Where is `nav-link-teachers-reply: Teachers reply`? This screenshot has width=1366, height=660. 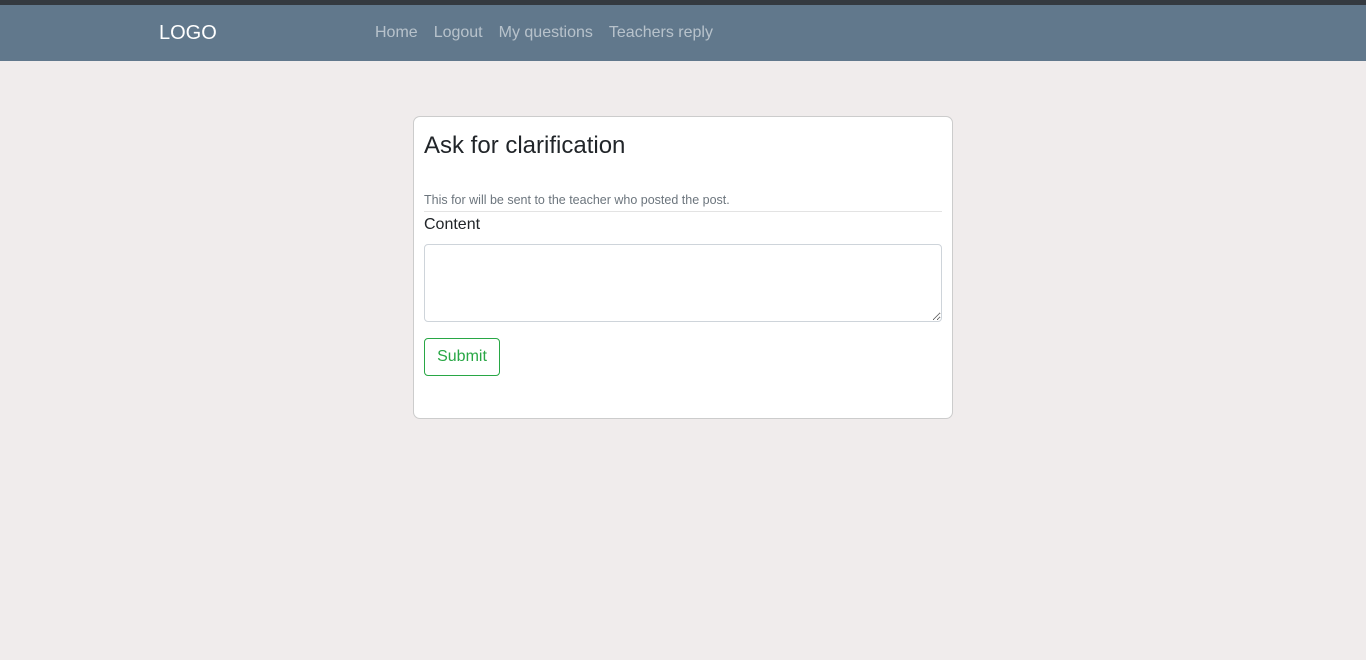
nav-link-teachers-reply: Teachers reply is located at coordinates (661, 33).